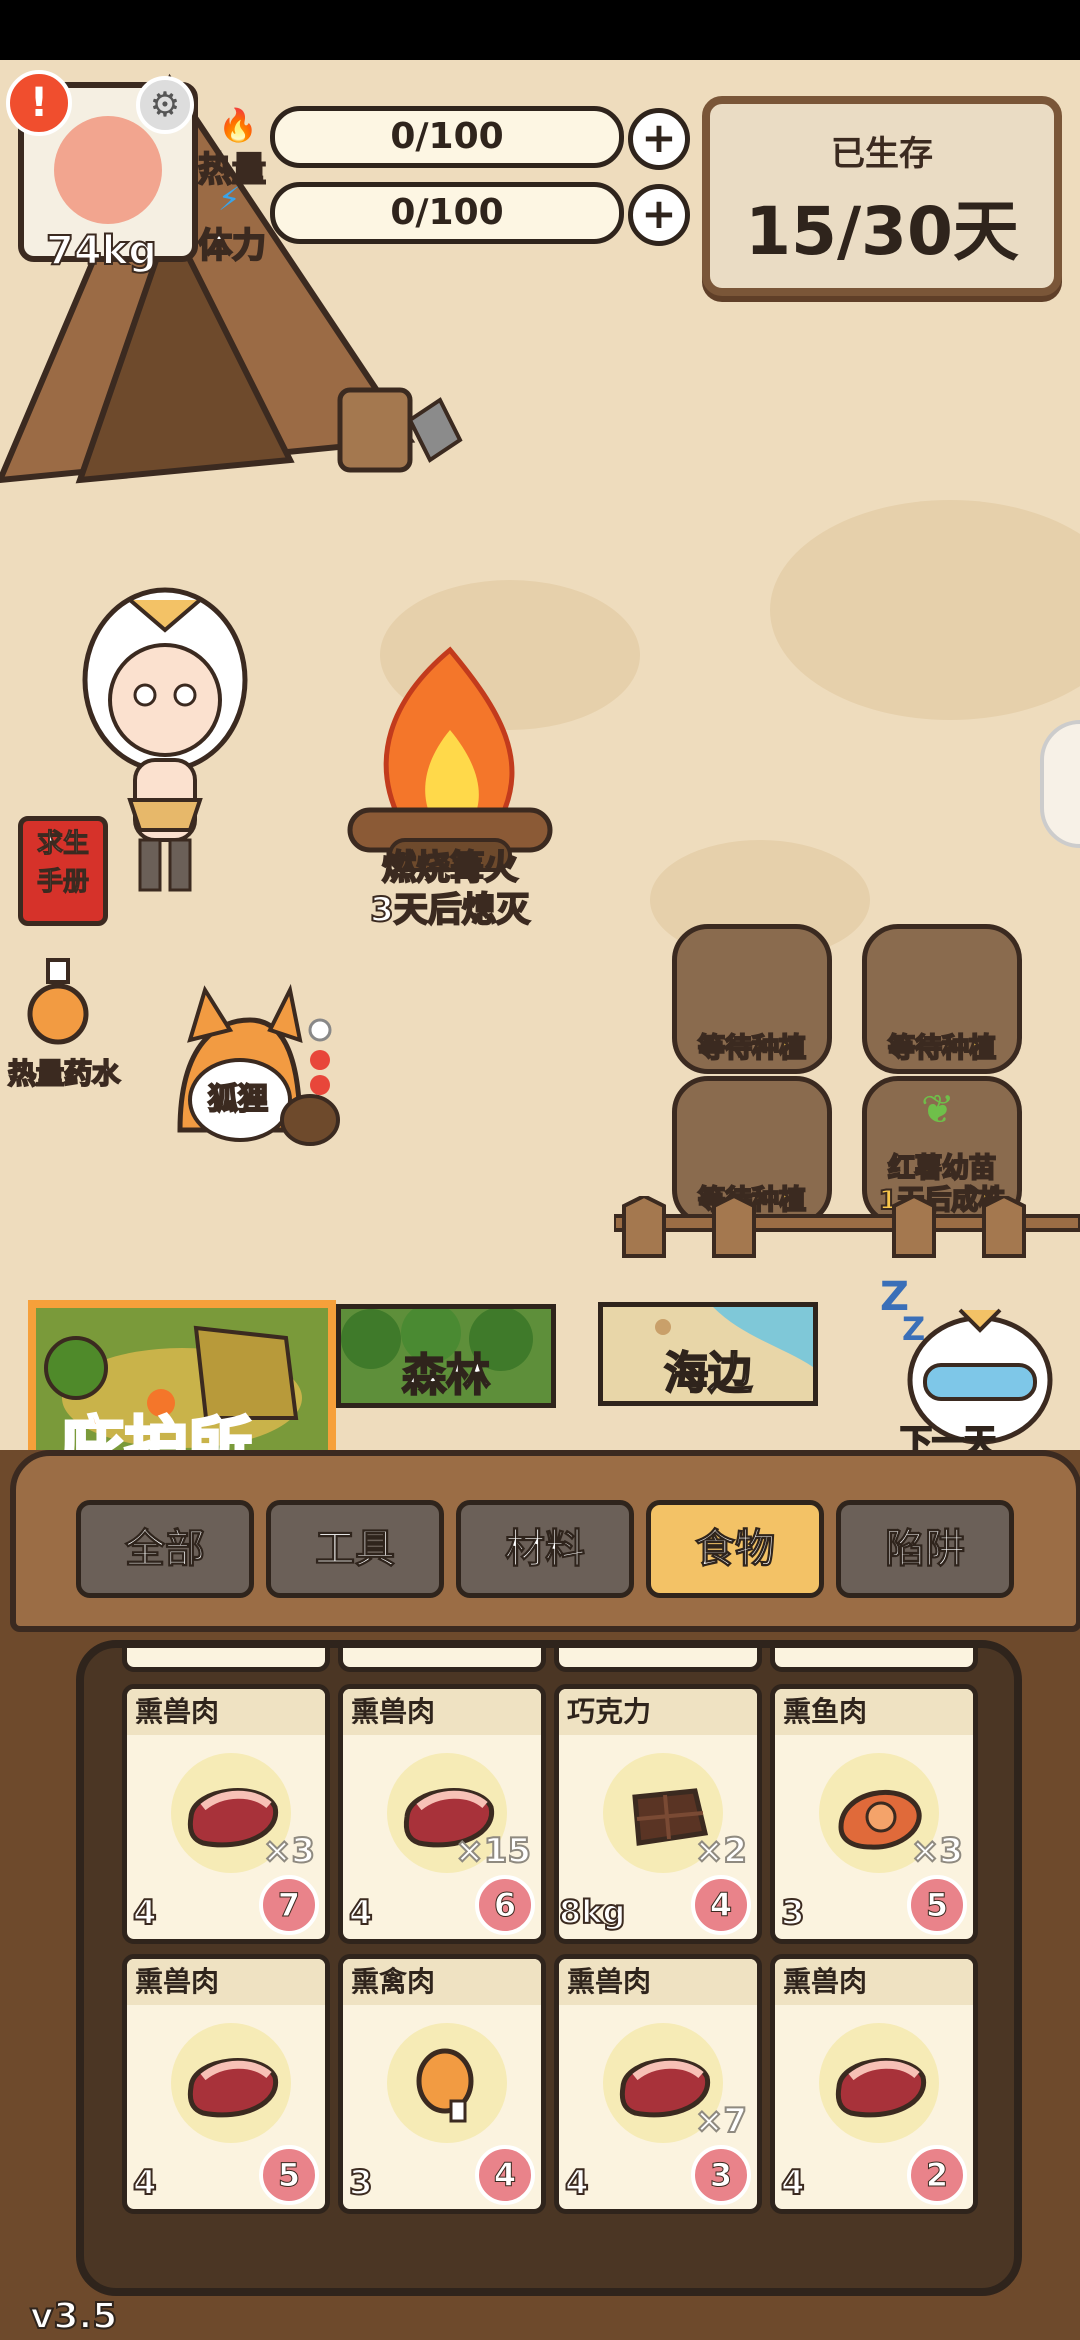 The height and width of the screenshot is (2340, 1080). I want to click on survival-days: 15/30天, so click(882, 231).